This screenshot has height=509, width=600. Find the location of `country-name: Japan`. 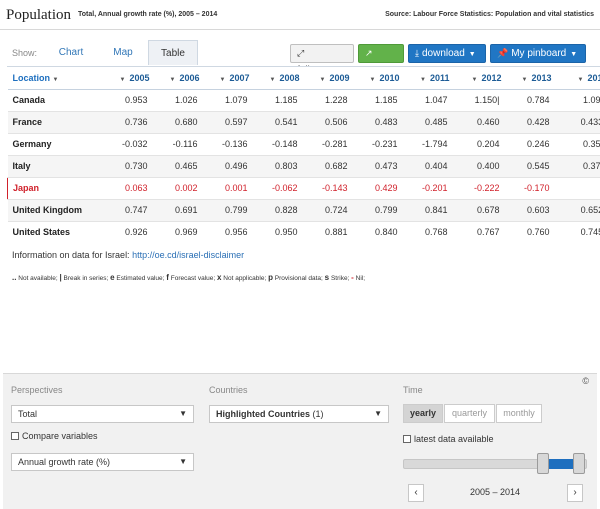

country-name: Japan is located at coordinates (55, 188).